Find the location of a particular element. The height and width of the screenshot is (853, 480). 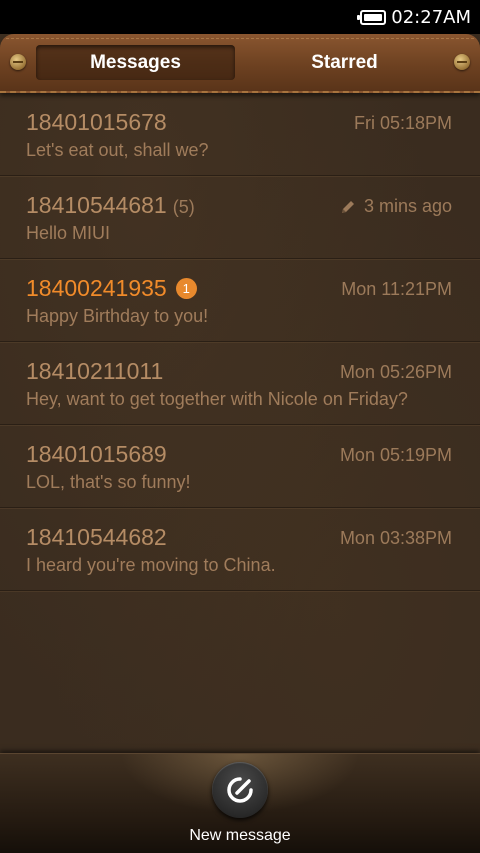

contact-number-text: 18401015689 is located at coordinates (96, 454).